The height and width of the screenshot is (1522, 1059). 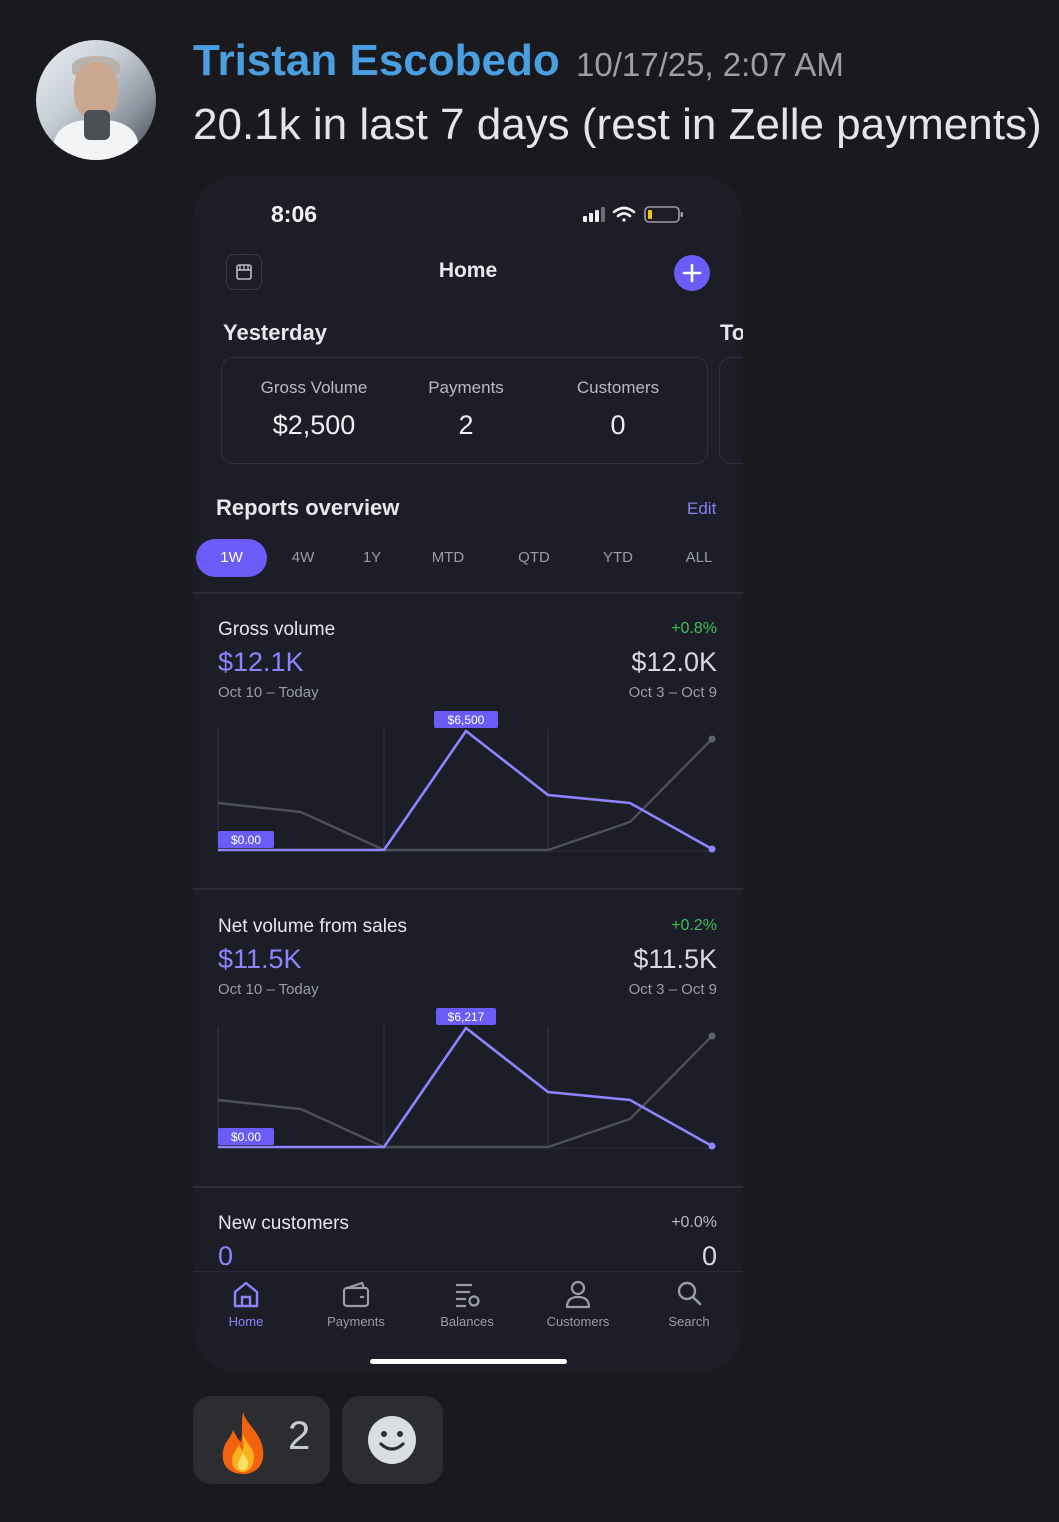 I want to click on home-icon, so click(x=246, y=1294).